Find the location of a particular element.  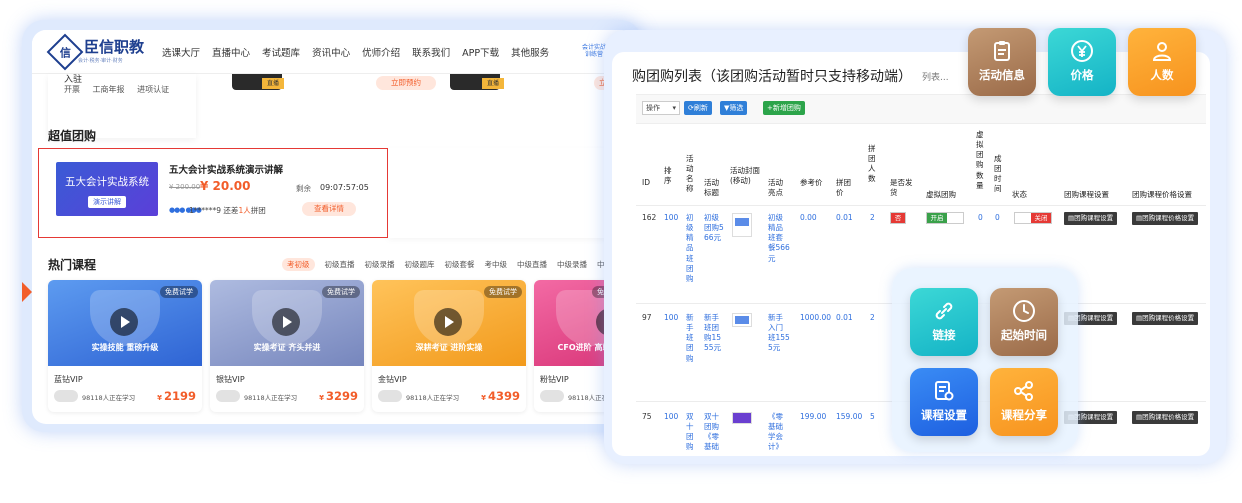

course-settings-tile: 课程设置 is located at coordinates (944, 402).